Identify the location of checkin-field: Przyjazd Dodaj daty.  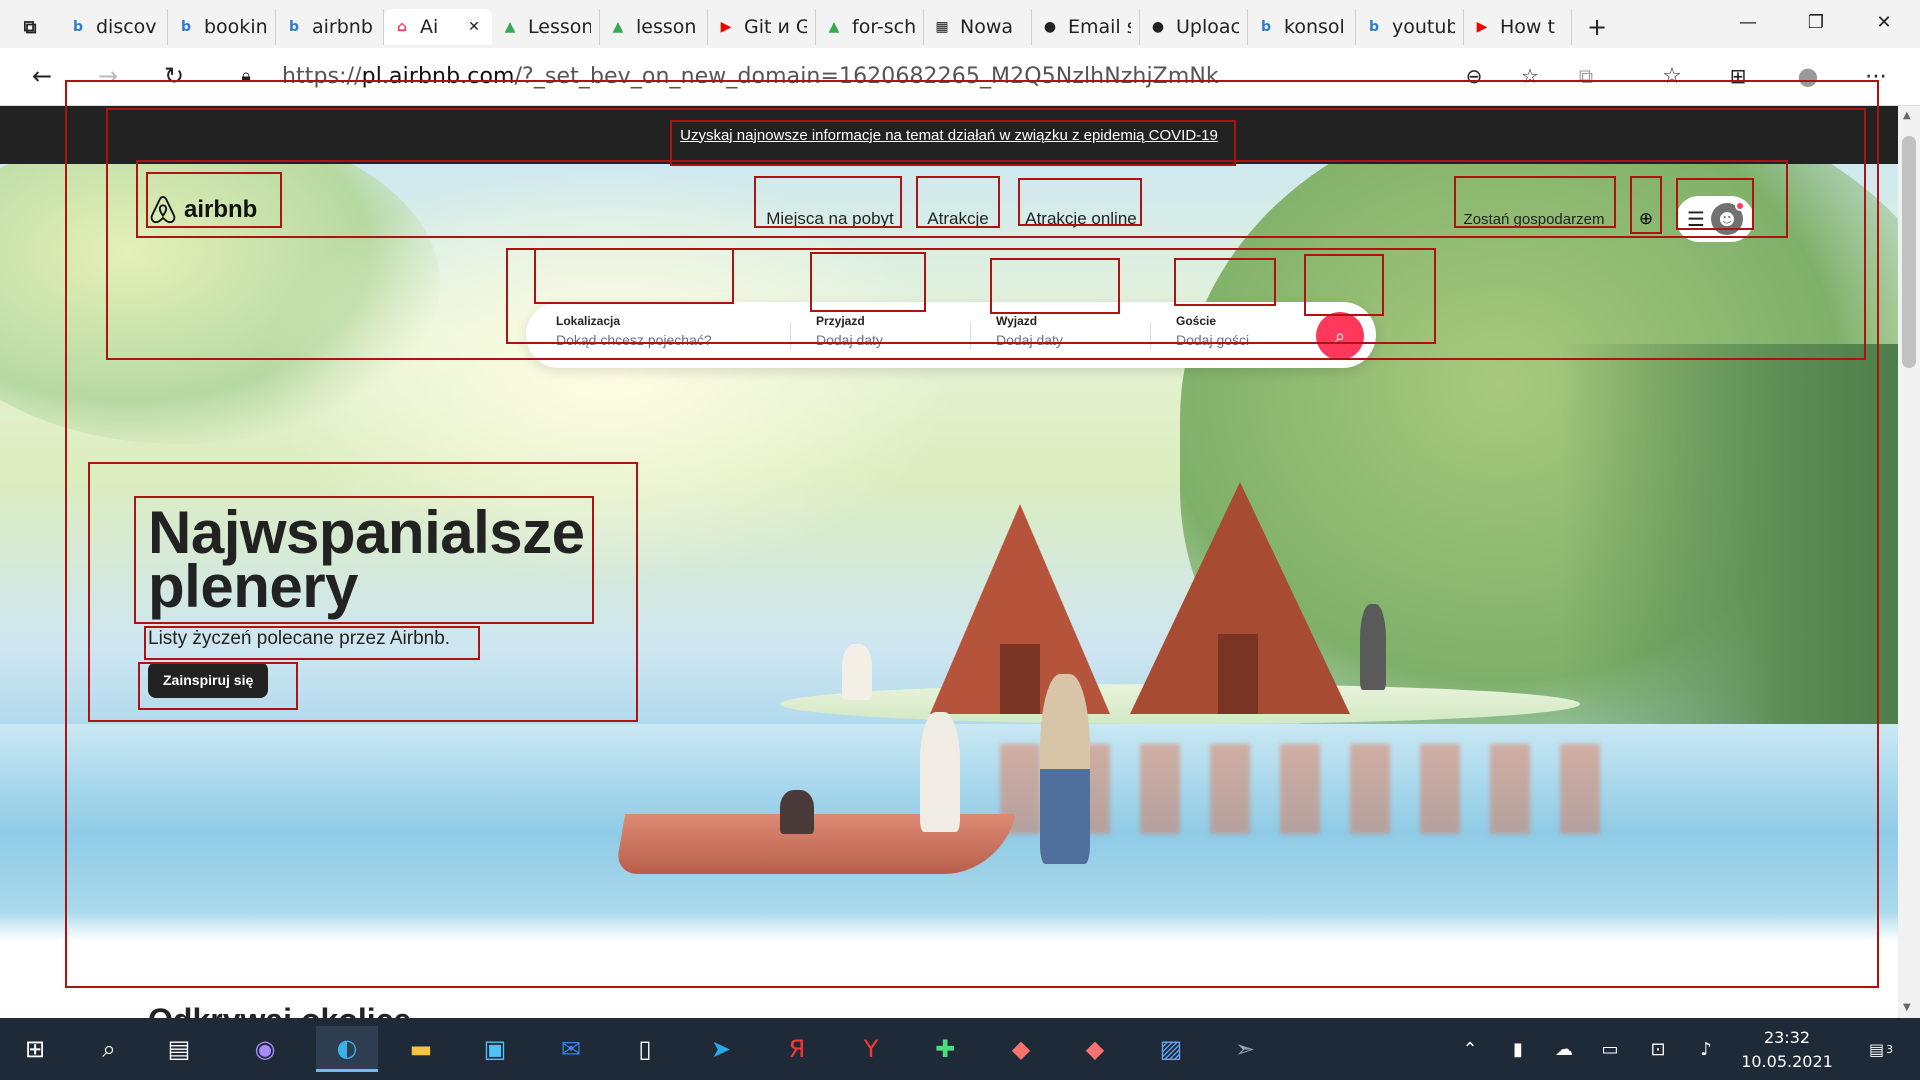
(871, 331).